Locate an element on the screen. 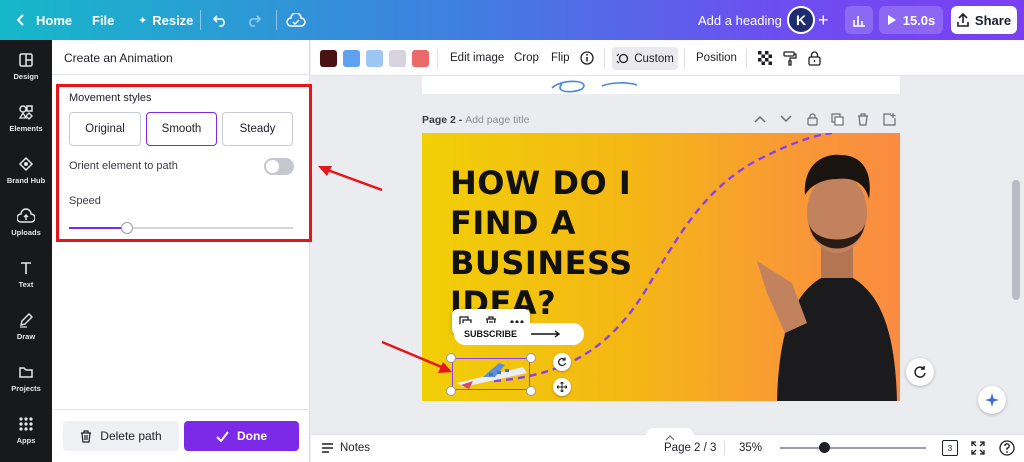 The width and height of the screenshot is (1024, 462). fullscreen-button is located at coordinates (978, 448).